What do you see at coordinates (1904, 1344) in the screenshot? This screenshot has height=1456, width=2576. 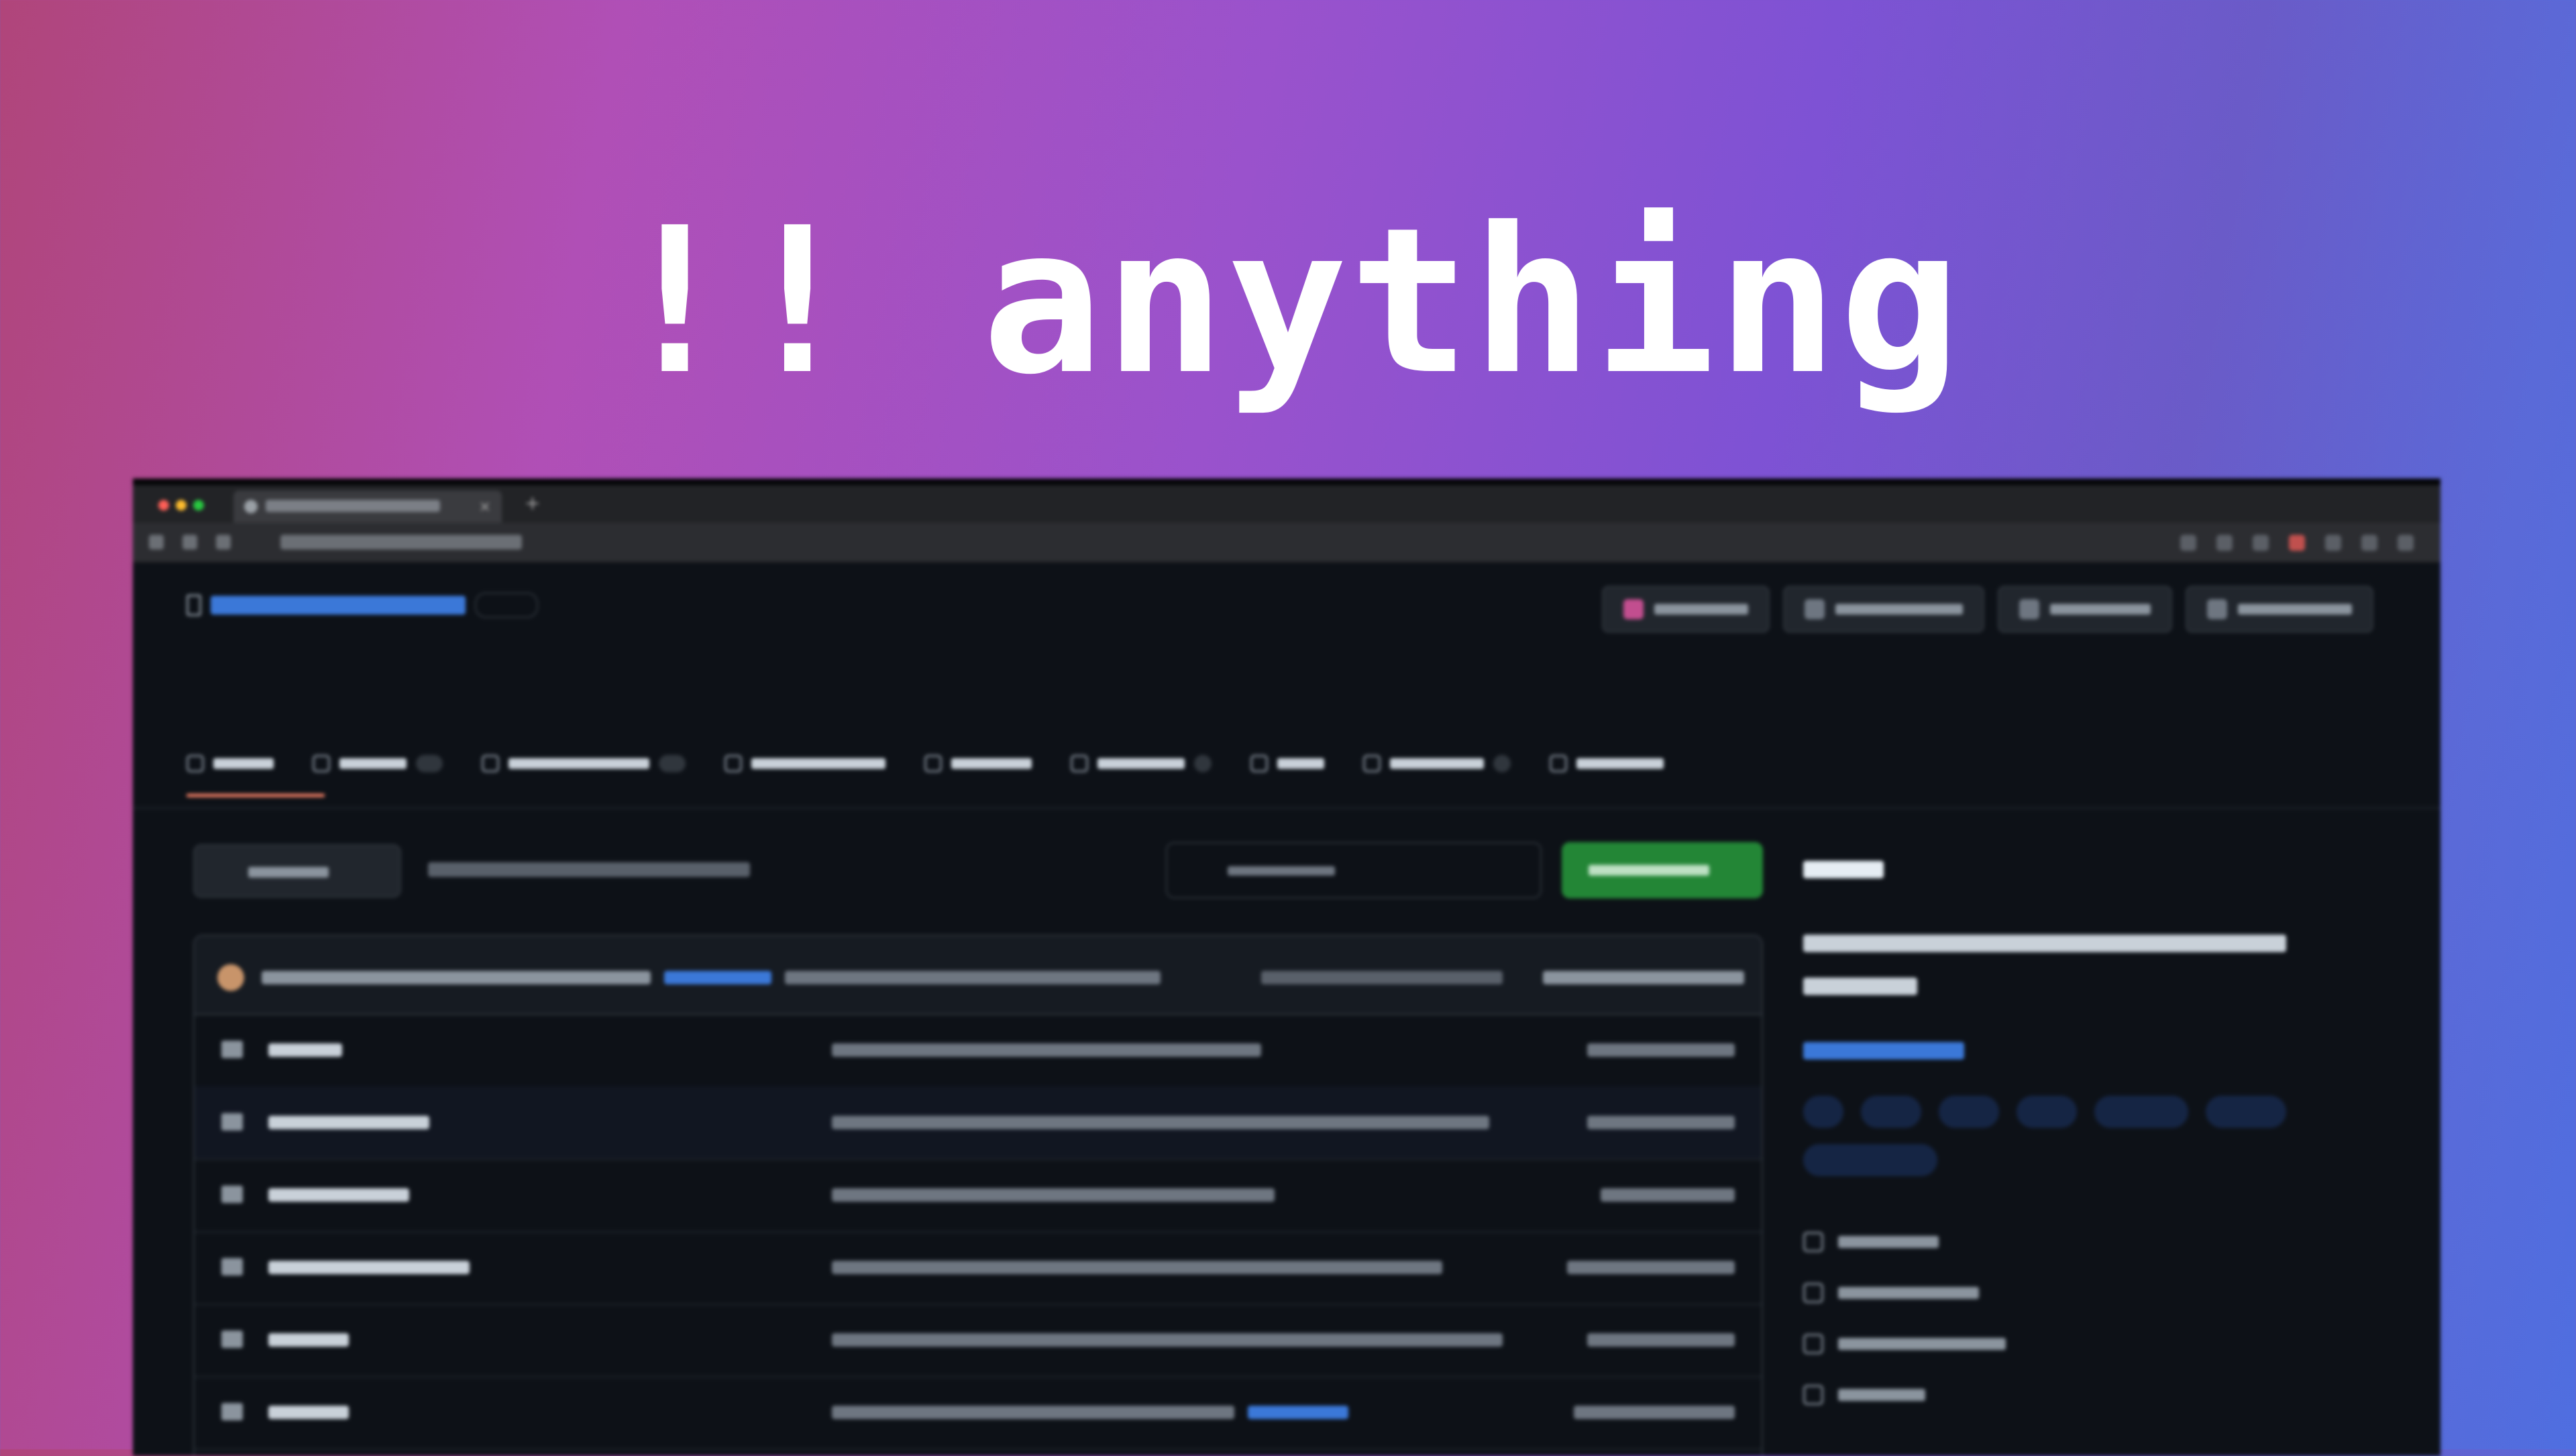 I see `security-policy-link` at bounding box center [1904, 1344].